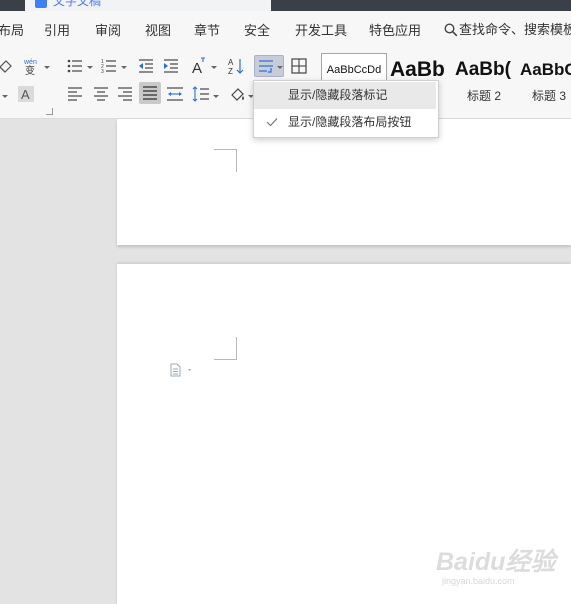 This screenshot has height=604, width=571. I want to click on align-right-icon, so click(125, 94).